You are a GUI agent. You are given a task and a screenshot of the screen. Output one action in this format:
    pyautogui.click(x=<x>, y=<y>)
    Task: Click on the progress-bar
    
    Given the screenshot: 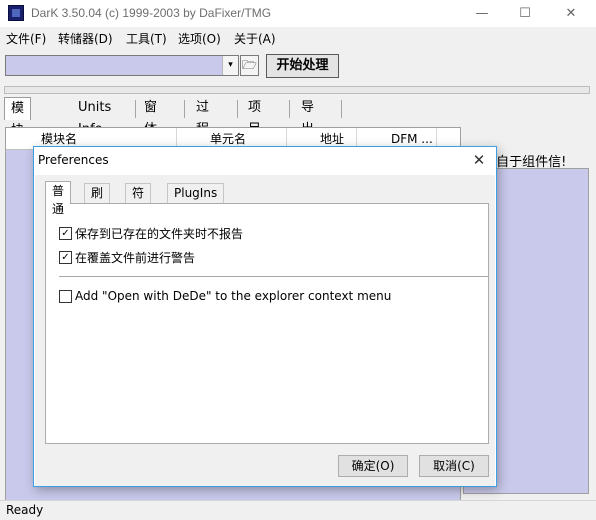 What is the action you would take?
    pyautogui.click(x=297, y=90)
    